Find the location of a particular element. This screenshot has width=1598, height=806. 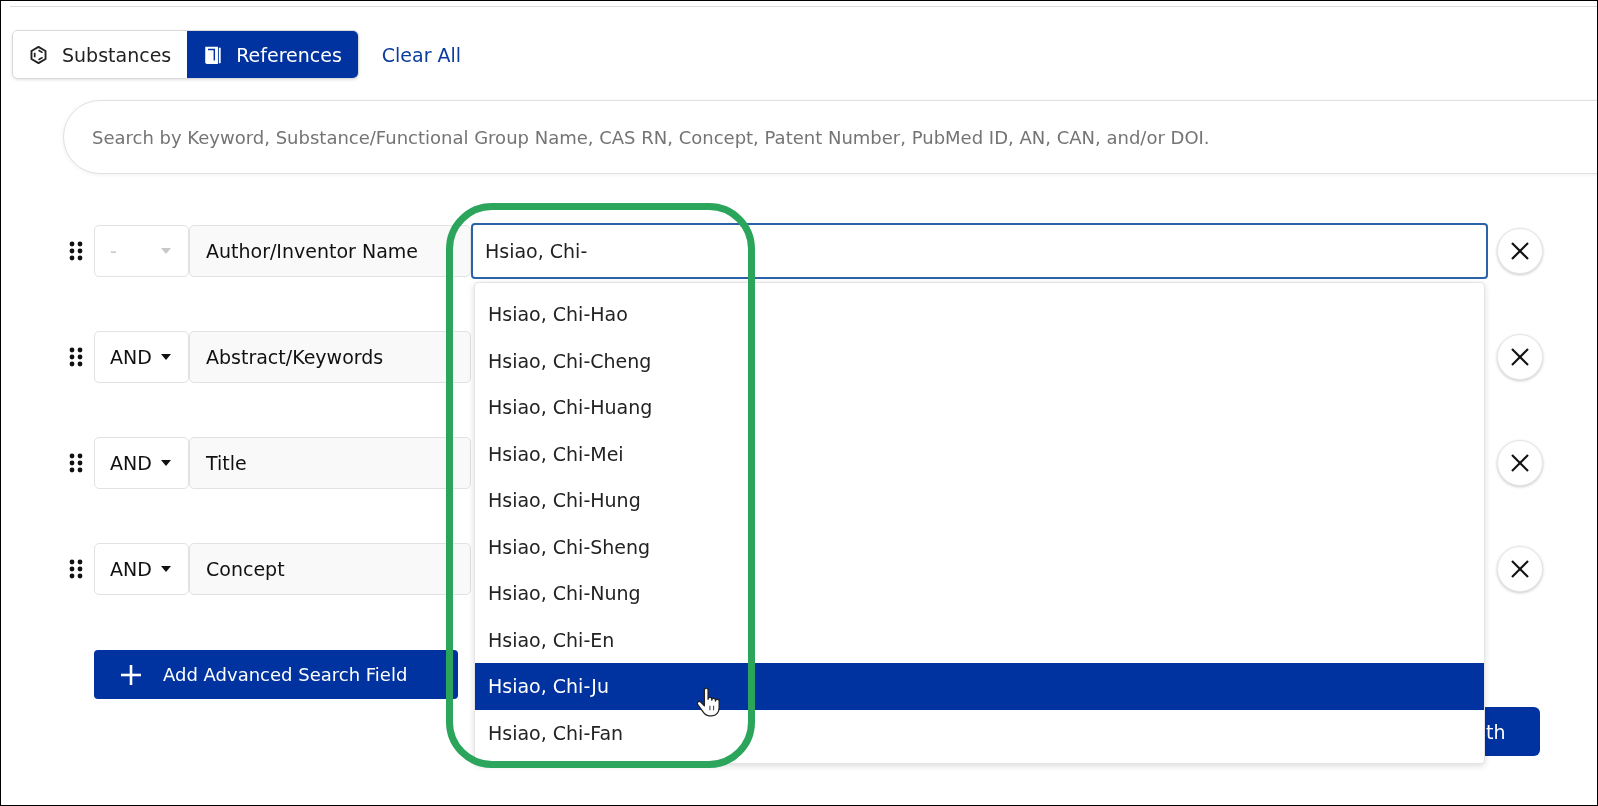

suggestion-item: Hsiao, Chi-Fan is located at coordinates (979, 732).